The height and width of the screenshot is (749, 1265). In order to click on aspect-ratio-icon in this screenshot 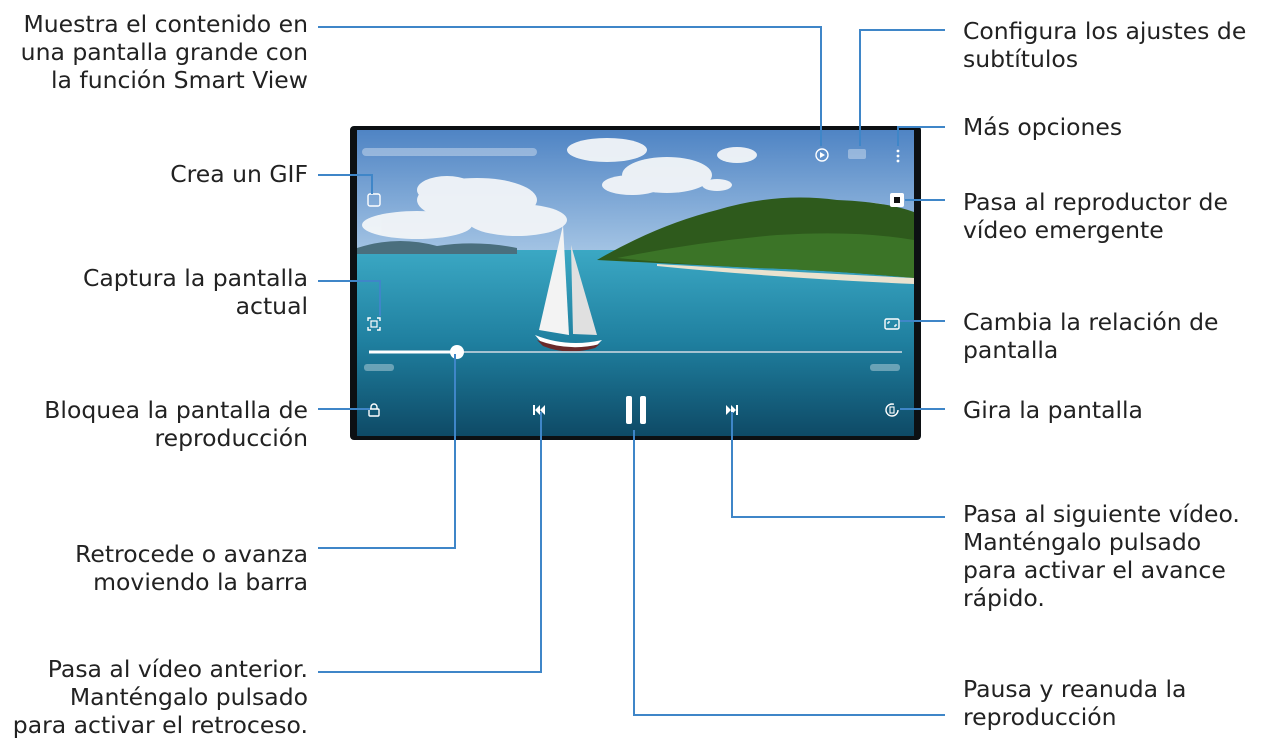, I will do `click(892, 324)`.